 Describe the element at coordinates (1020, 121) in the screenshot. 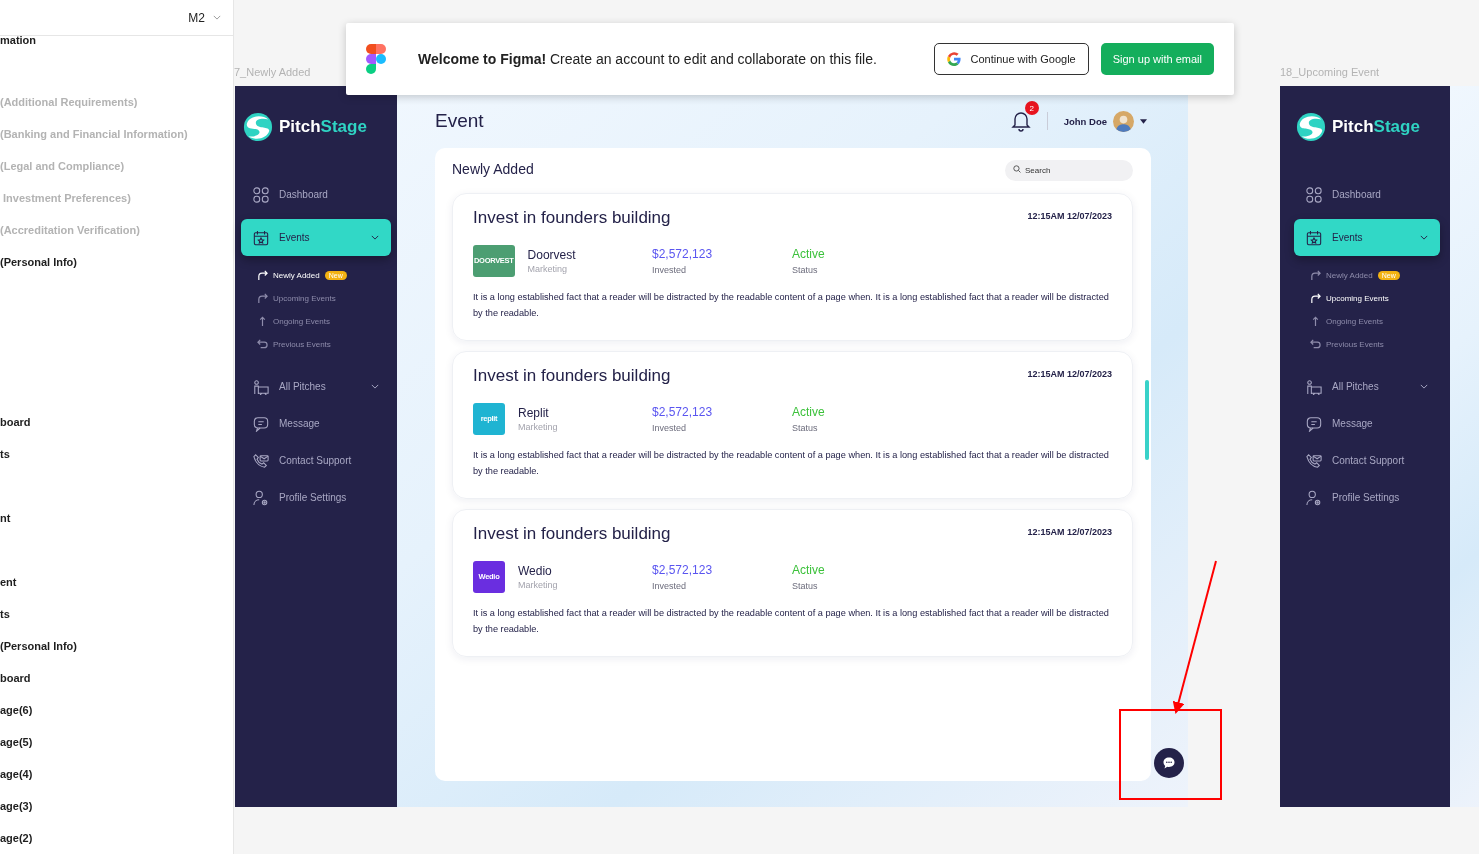

I see `bell-icon` at that location.